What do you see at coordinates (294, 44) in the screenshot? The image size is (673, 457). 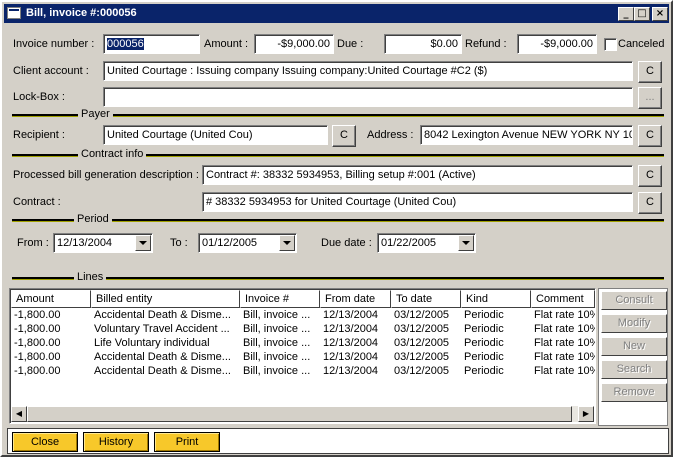 I see `amount-field: -$9,000.00` at bounding box center [294, 44].